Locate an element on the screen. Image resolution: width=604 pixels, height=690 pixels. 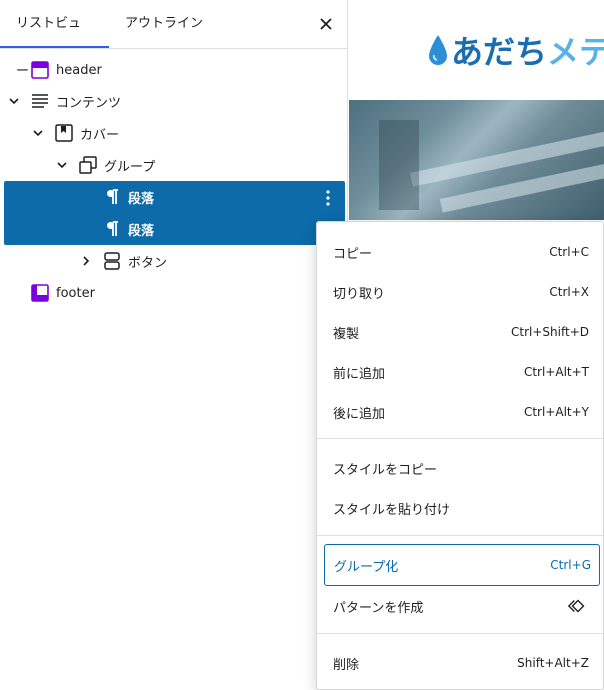
panel-tabs: リストビュー アウトライン is located at coordinates (174, 39).